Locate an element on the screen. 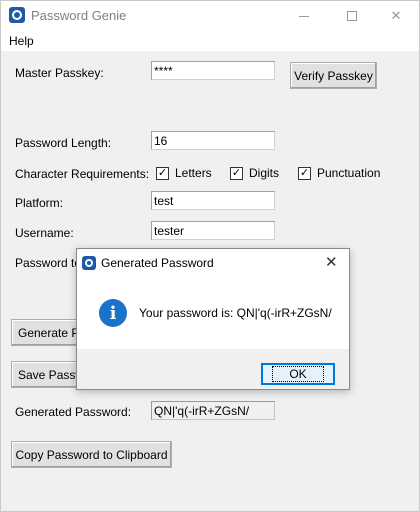 The image size is (420, 512). ok-button-label: OK is located at coordinates (298, 374).